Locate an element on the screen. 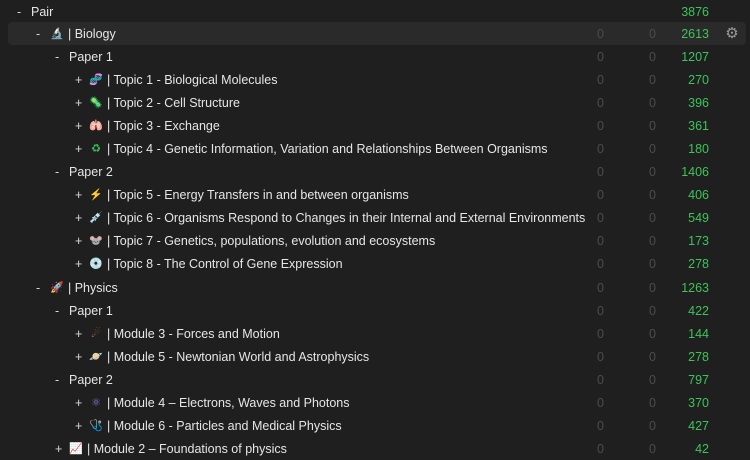 This screenshot has height=460, width=750. tree-row-paper: - Paper 2 0 0 797 is located at coordinates (375, 379).